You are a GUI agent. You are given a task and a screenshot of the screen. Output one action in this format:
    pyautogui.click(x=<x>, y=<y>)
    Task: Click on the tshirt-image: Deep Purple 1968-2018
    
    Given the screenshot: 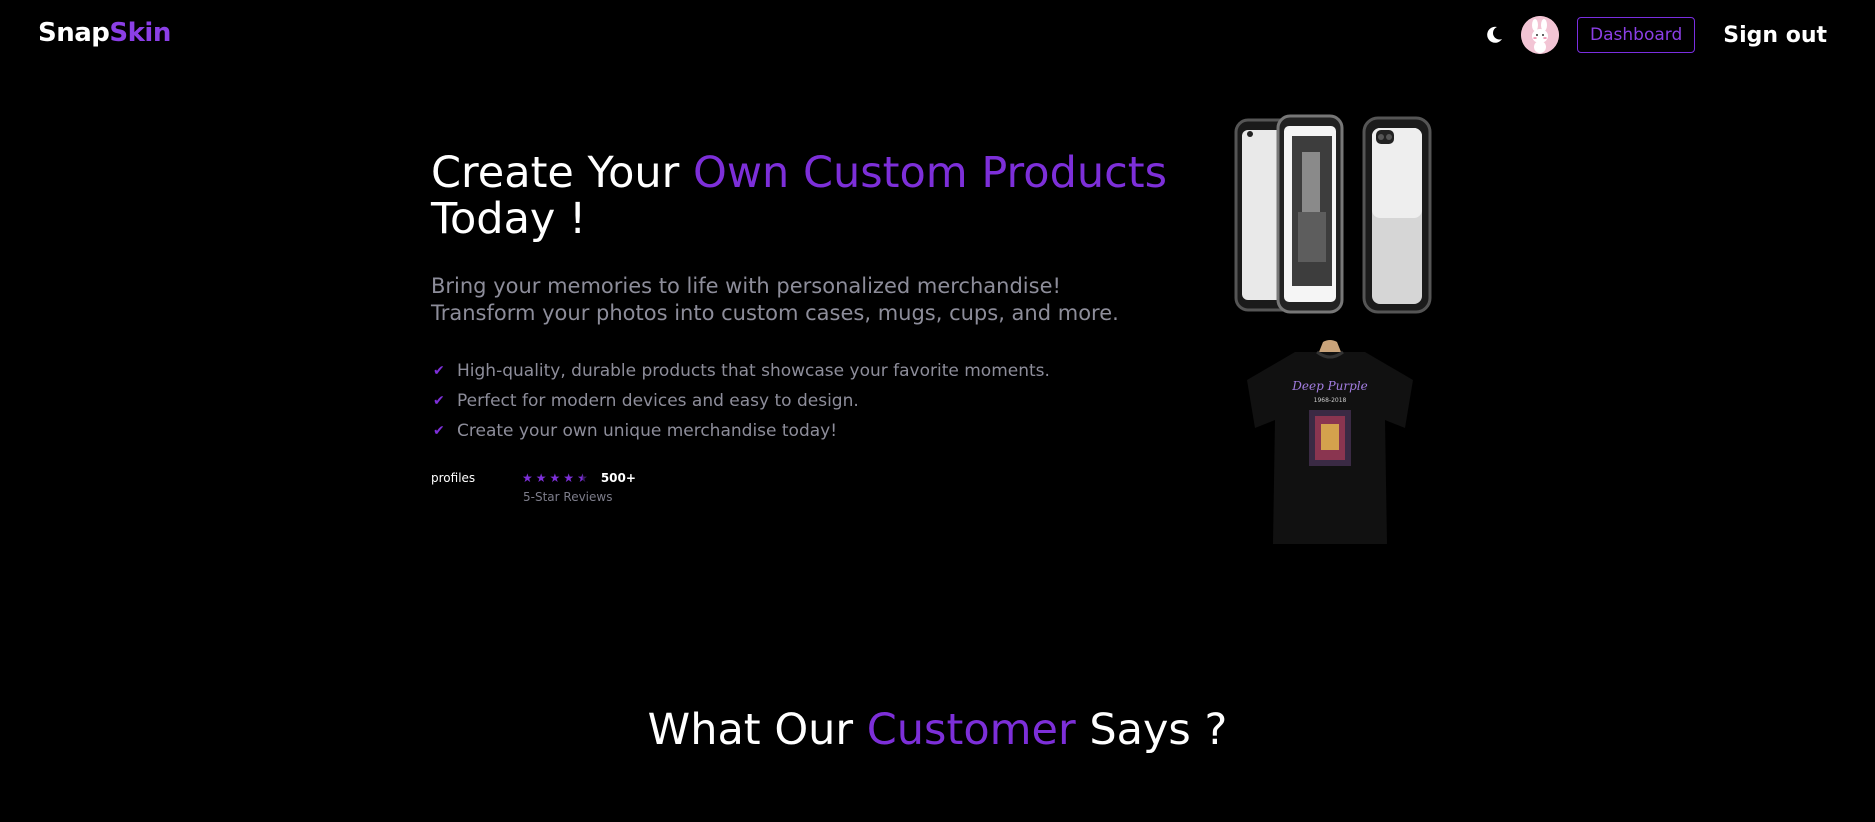 What is the action you would take?
    pyautogui.click(x=1330, y=447)
    